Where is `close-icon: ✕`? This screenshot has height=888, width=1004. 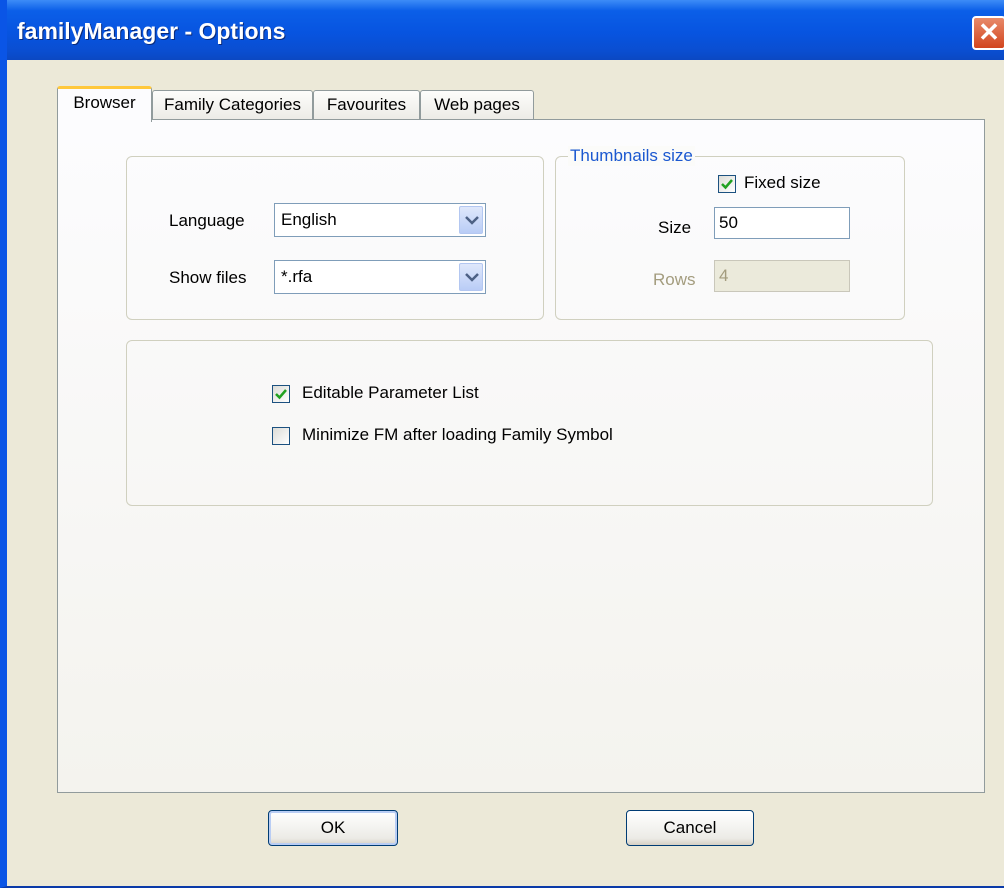
close-icon: ✕ is located at coordinates (989, 32).